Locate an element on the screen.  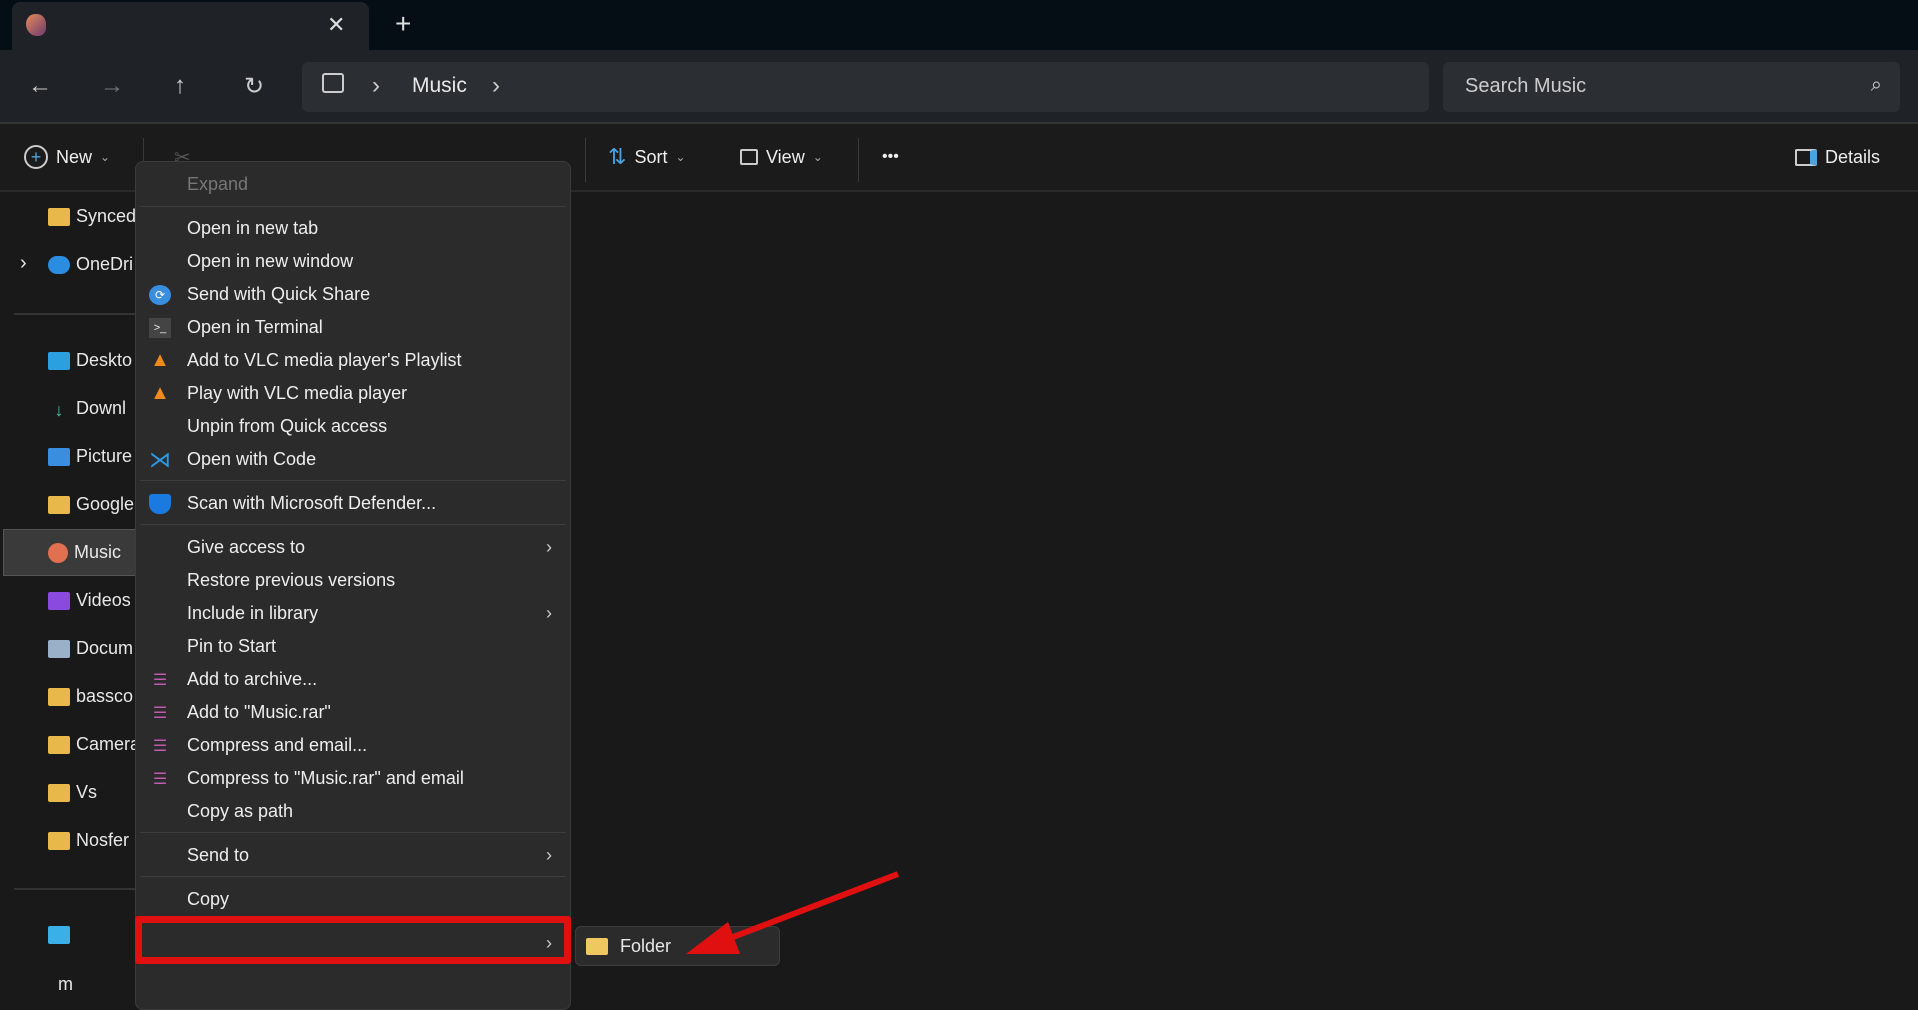
sidebar-item-label: Music is located at coordinates (98, 552).